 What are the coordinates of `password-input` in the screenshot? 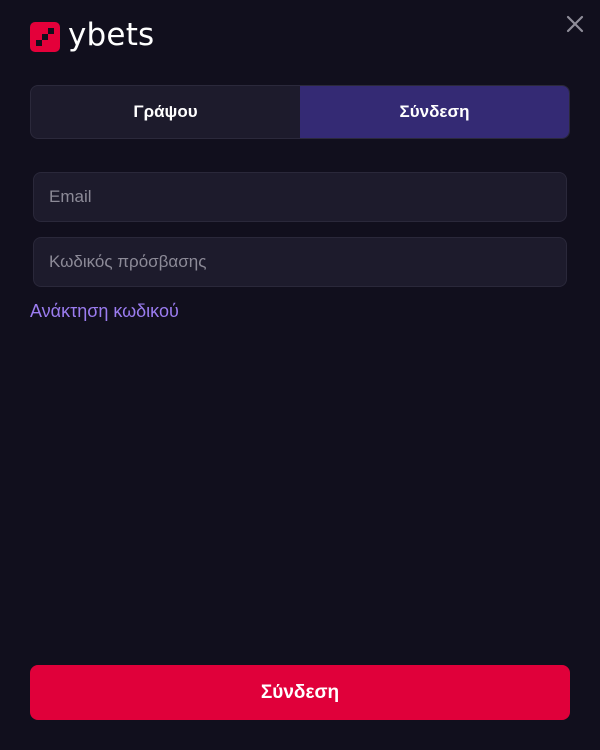 It's located at (300, 262).